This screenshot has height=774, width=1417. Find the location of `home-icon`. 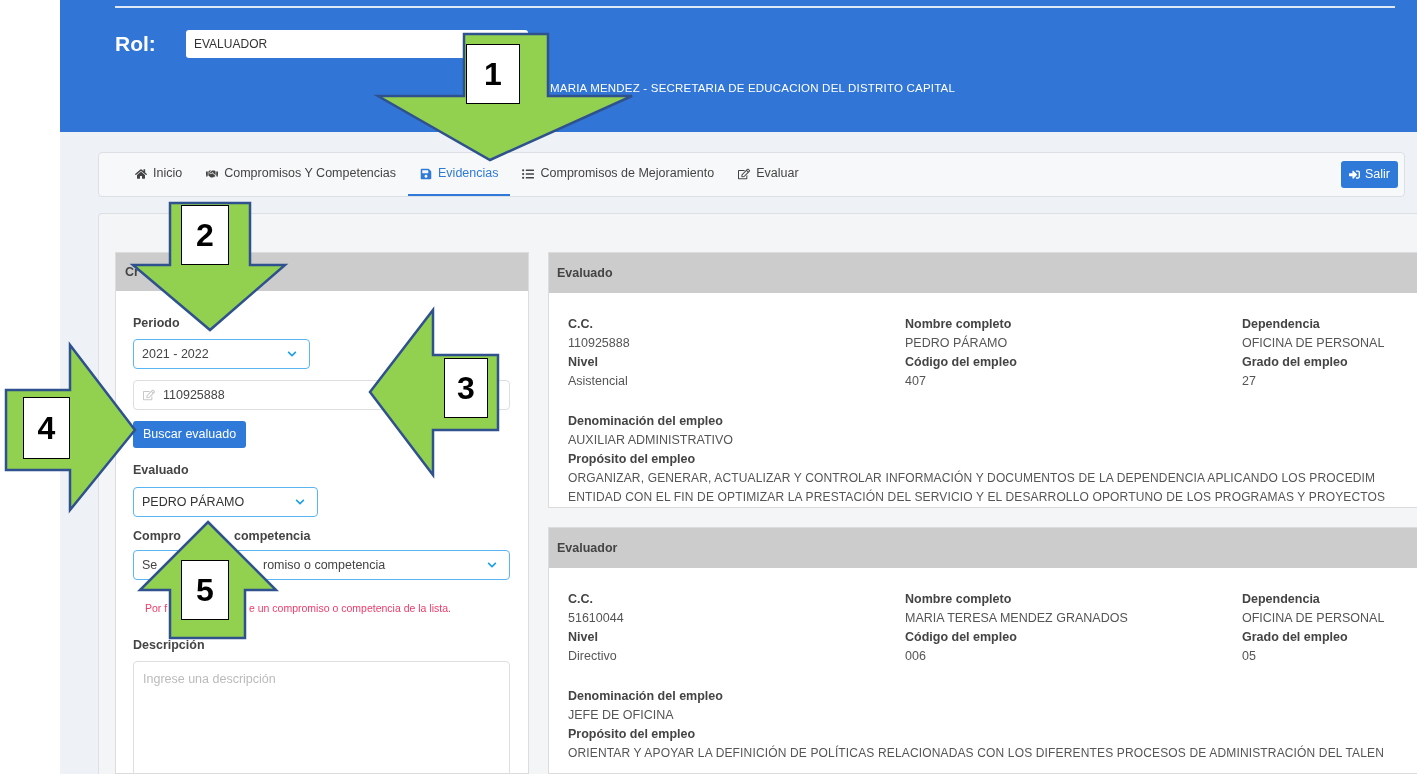

home-icon is located at coordinates (141, 173).